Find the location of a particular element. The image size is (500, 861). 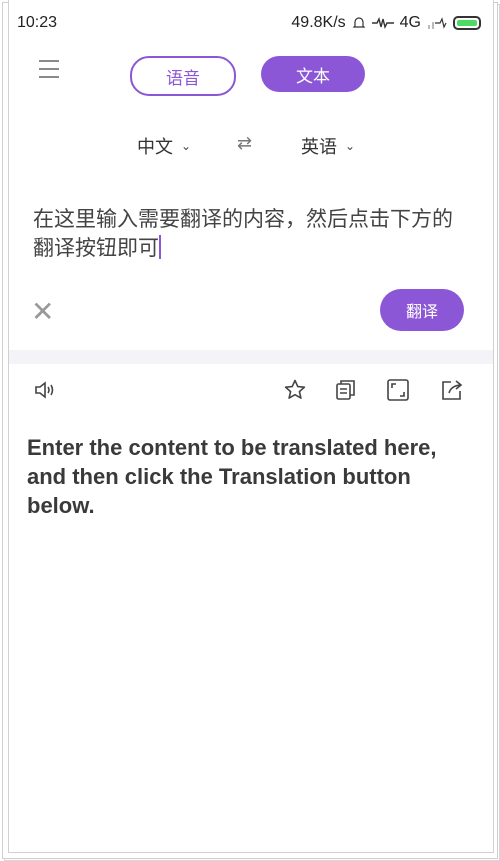

source-text-value: 在这里输入需要翻译的内容，然后点击下方的翻译按钮即可 is located at coordinates (243, 233).